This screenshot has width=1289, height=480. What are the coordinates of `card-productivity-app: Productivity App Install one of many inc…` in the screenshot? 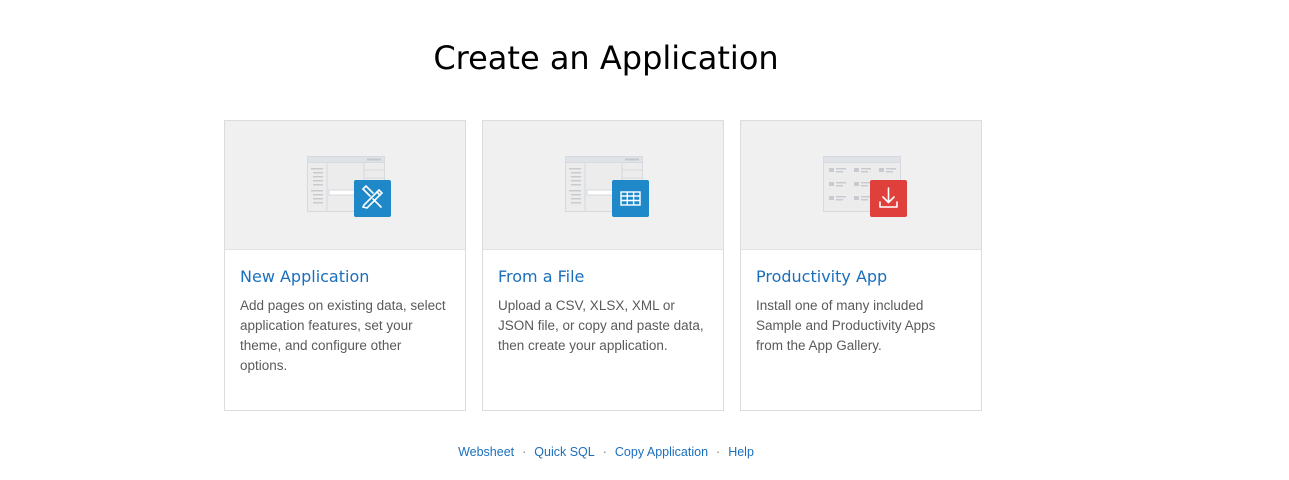 It's located at (861, 265).